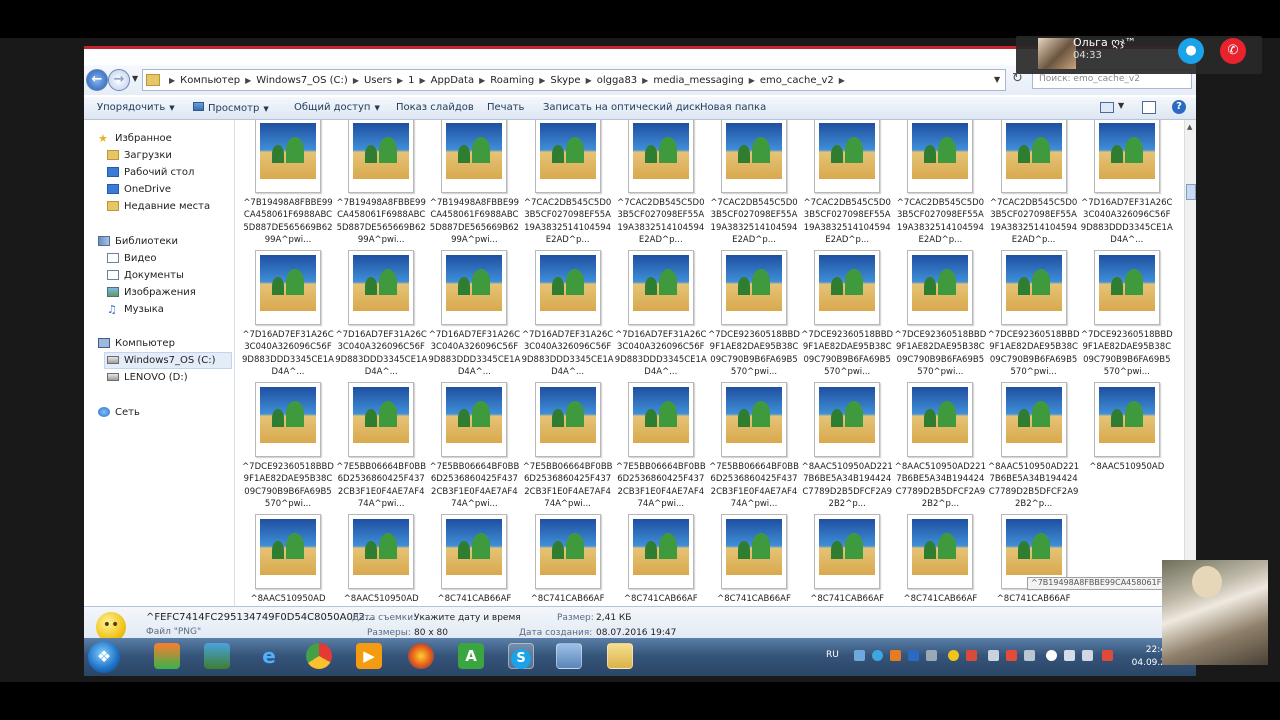  I want to click on tray-network-icon, so click(1029, 655).